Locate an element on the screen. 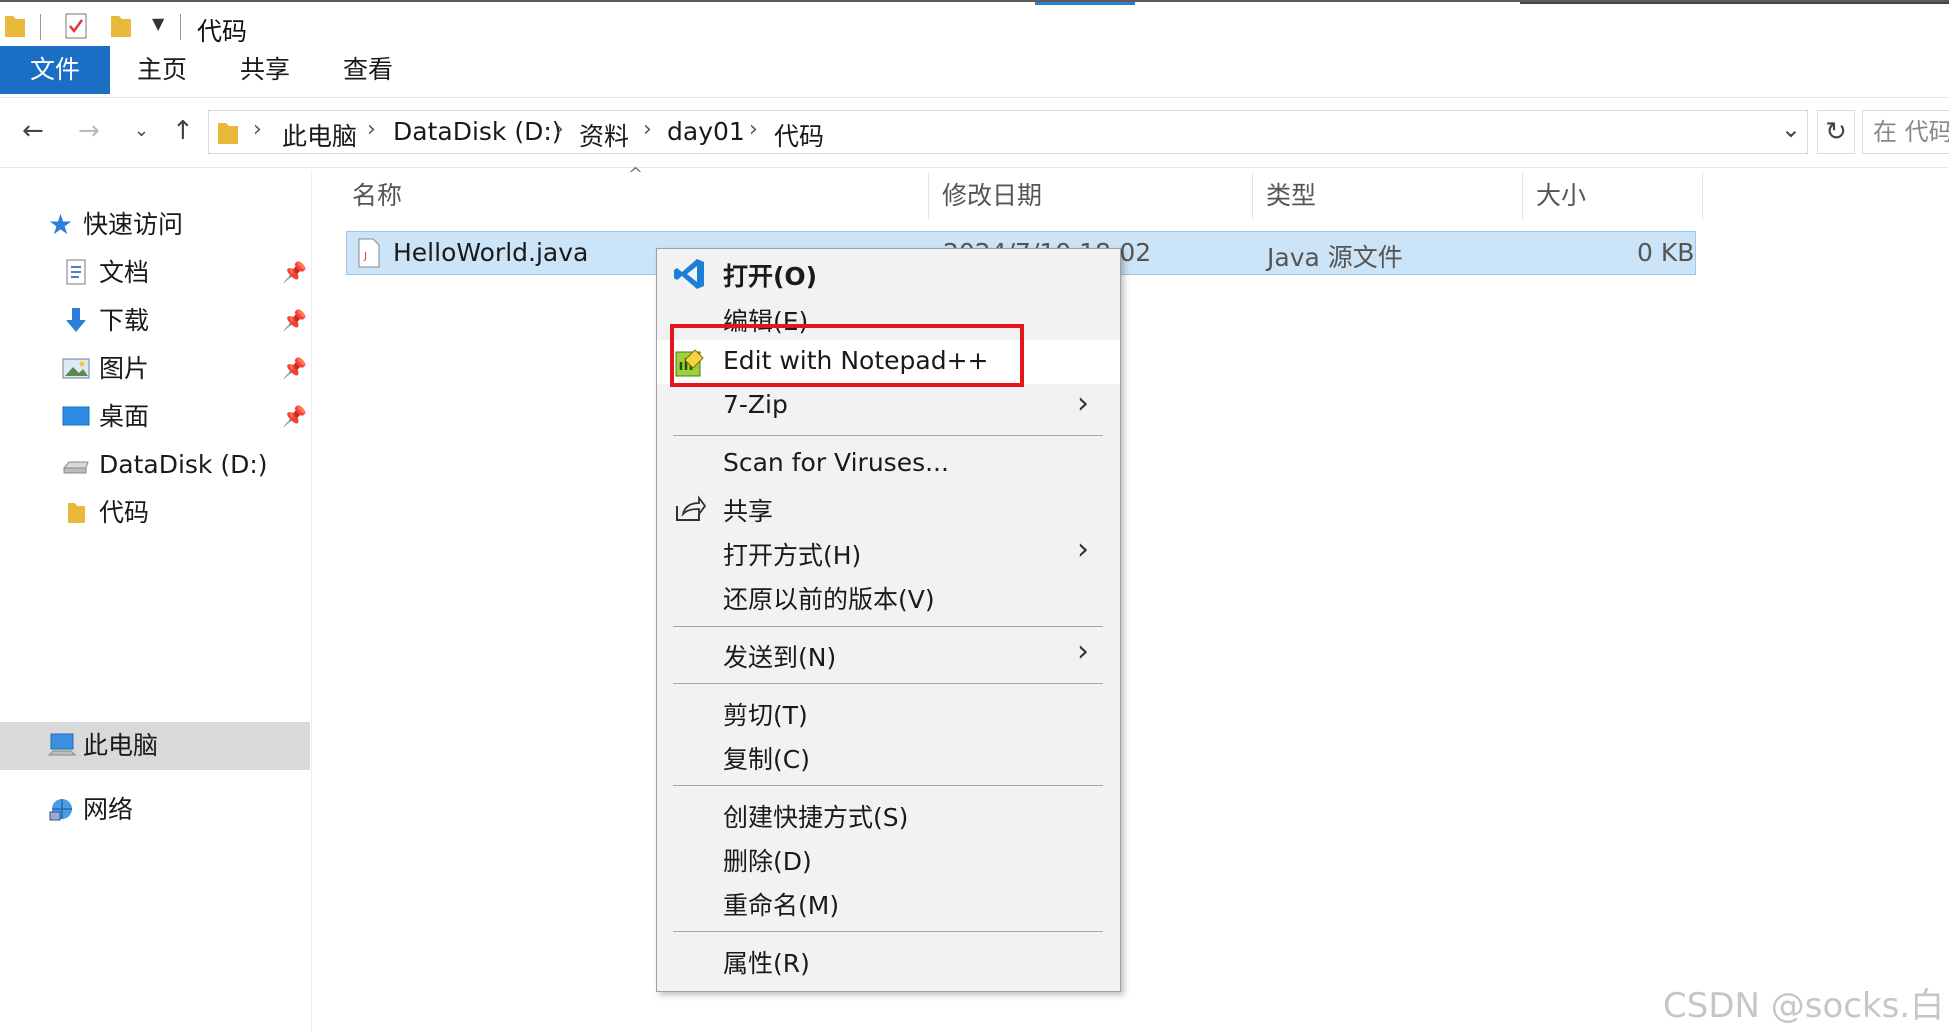 This screenshot has height=1031, width=1949. address-dropdown-icon: ⌄ is located at coordinates (1791, 129).